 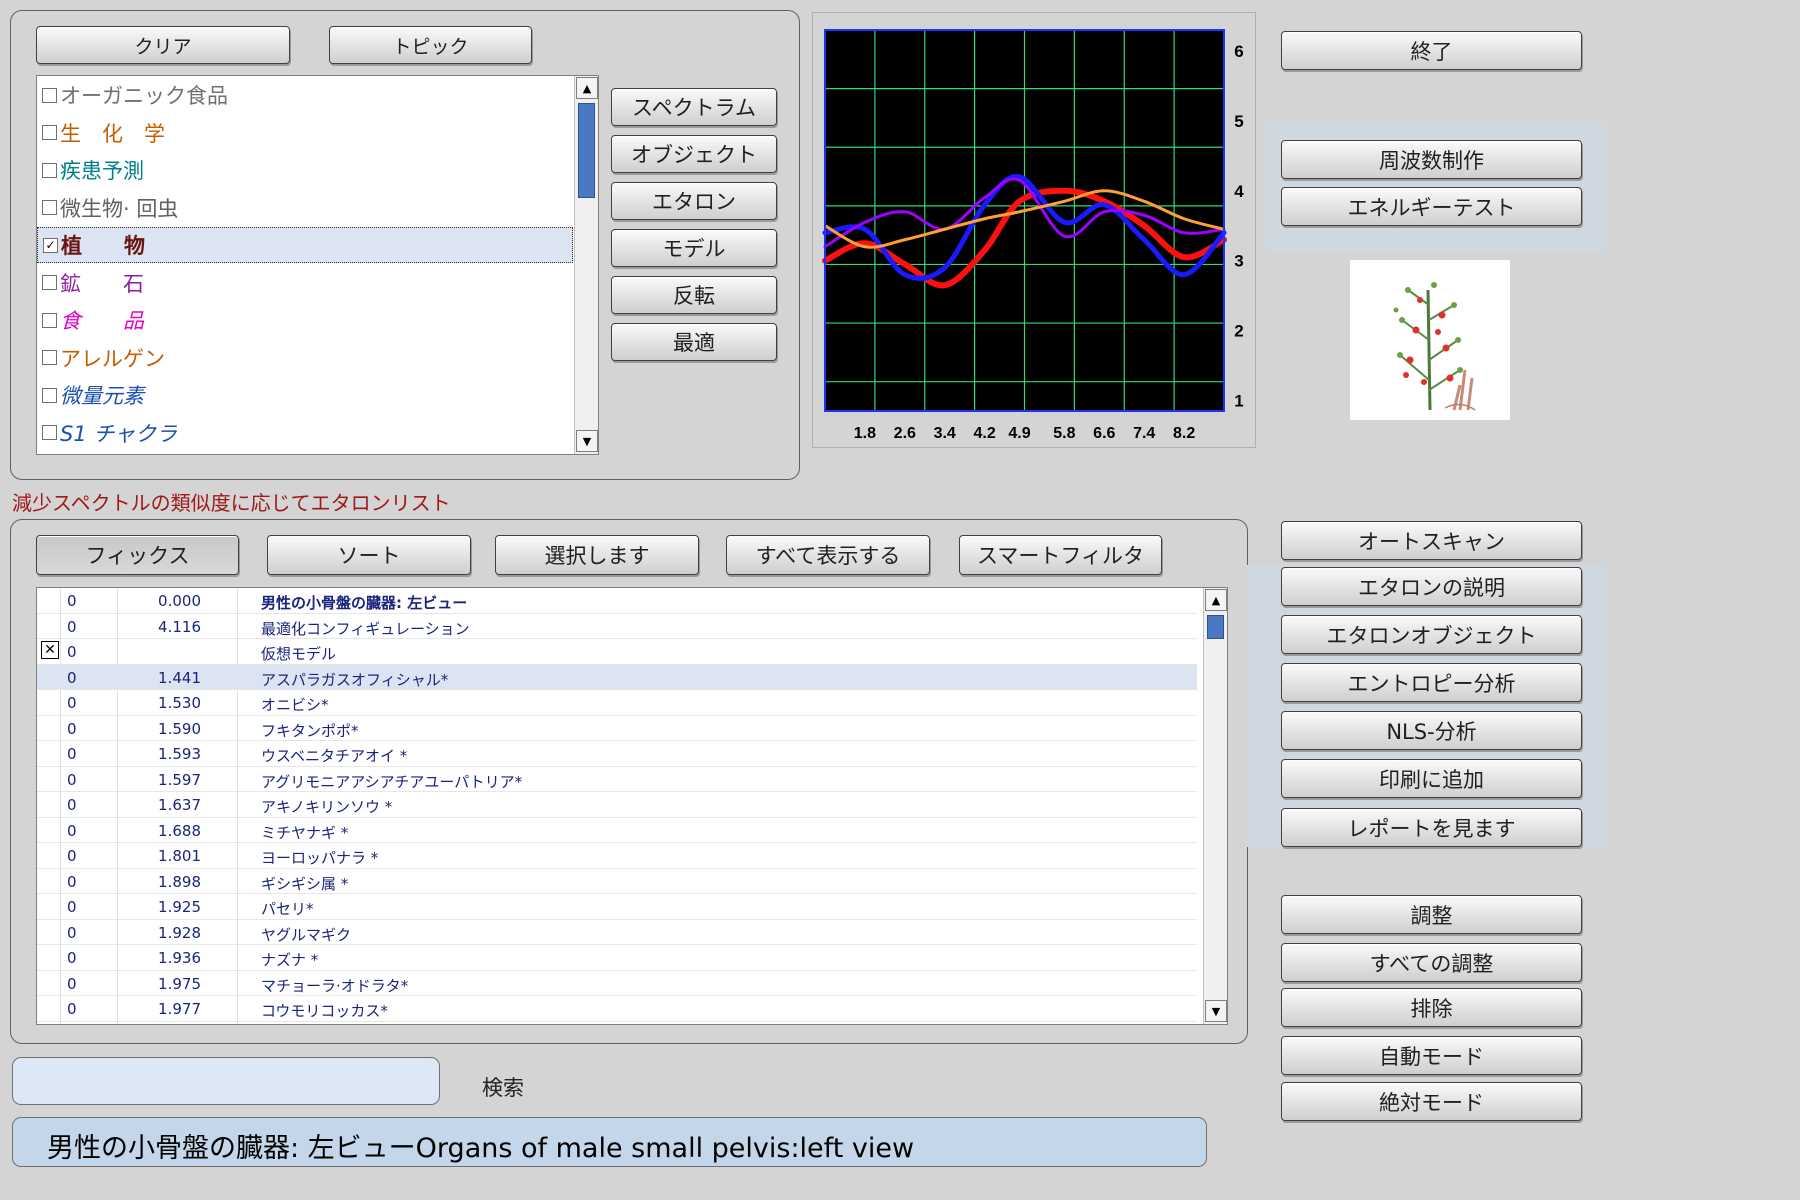 What do you see at coordinates (305, 395) in the screenshot?
I see `category-item: 微量元素` at bounding box center [305, 395].